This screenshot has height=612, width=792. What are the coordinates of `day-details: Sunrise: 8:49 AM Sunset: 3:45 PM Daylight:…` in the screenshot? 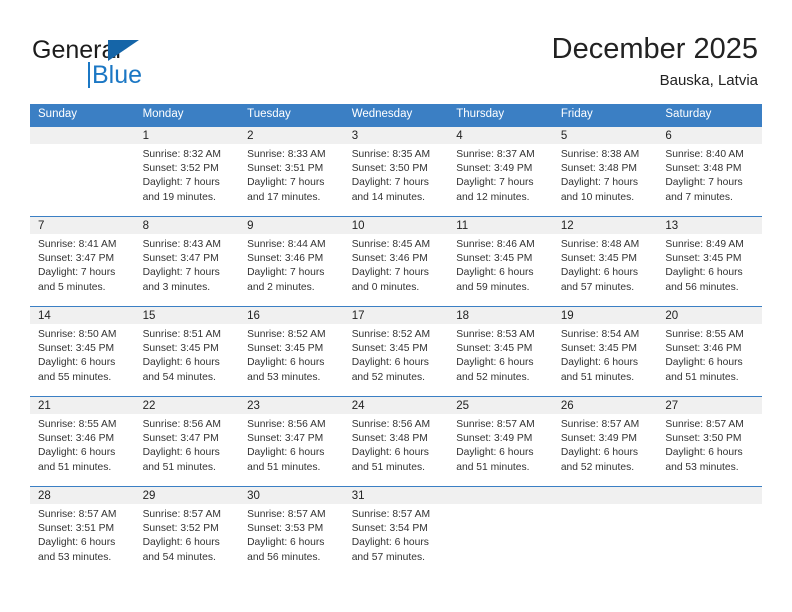 It's located at (709, 264).